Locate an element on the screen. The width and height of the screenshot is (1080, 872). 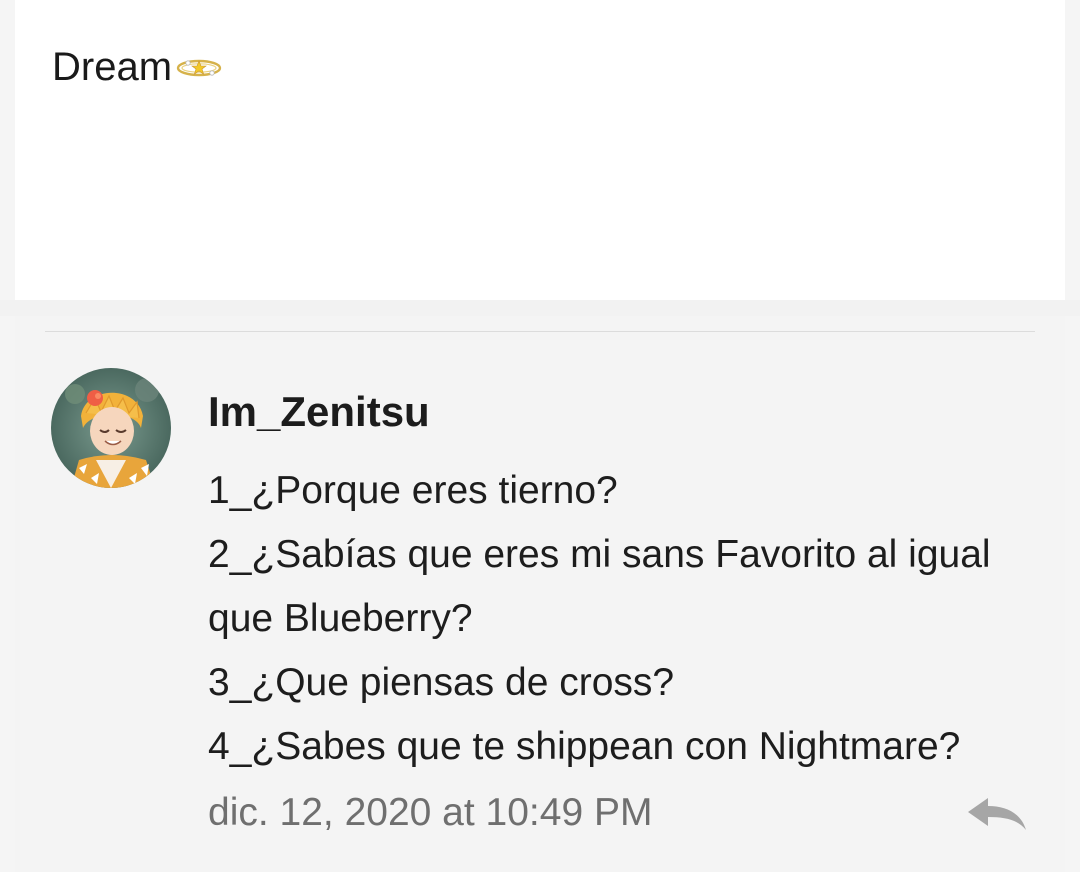
comment-line: 1_¿Porque eres tierno? is located at coordinates (413, 490).